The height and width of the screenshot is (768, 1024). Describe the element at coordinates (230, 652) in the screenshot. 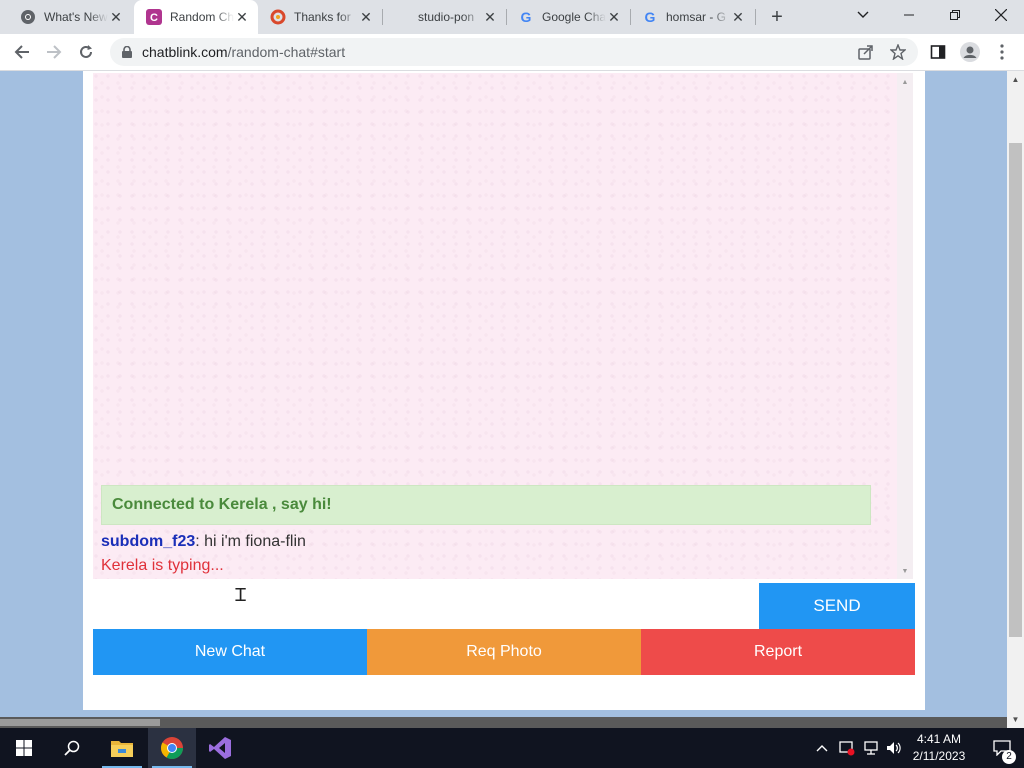

I see `new-chat-button: New Chat` at that location.